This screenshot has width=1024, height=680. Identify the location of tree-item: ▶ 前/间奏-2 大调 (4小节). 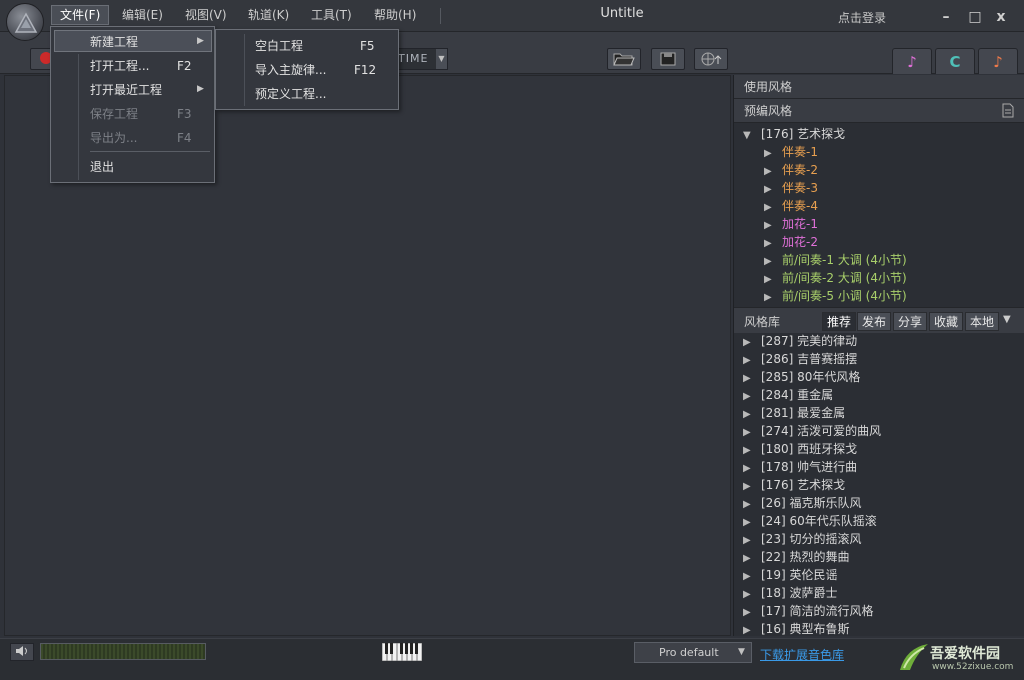
(879, 278).